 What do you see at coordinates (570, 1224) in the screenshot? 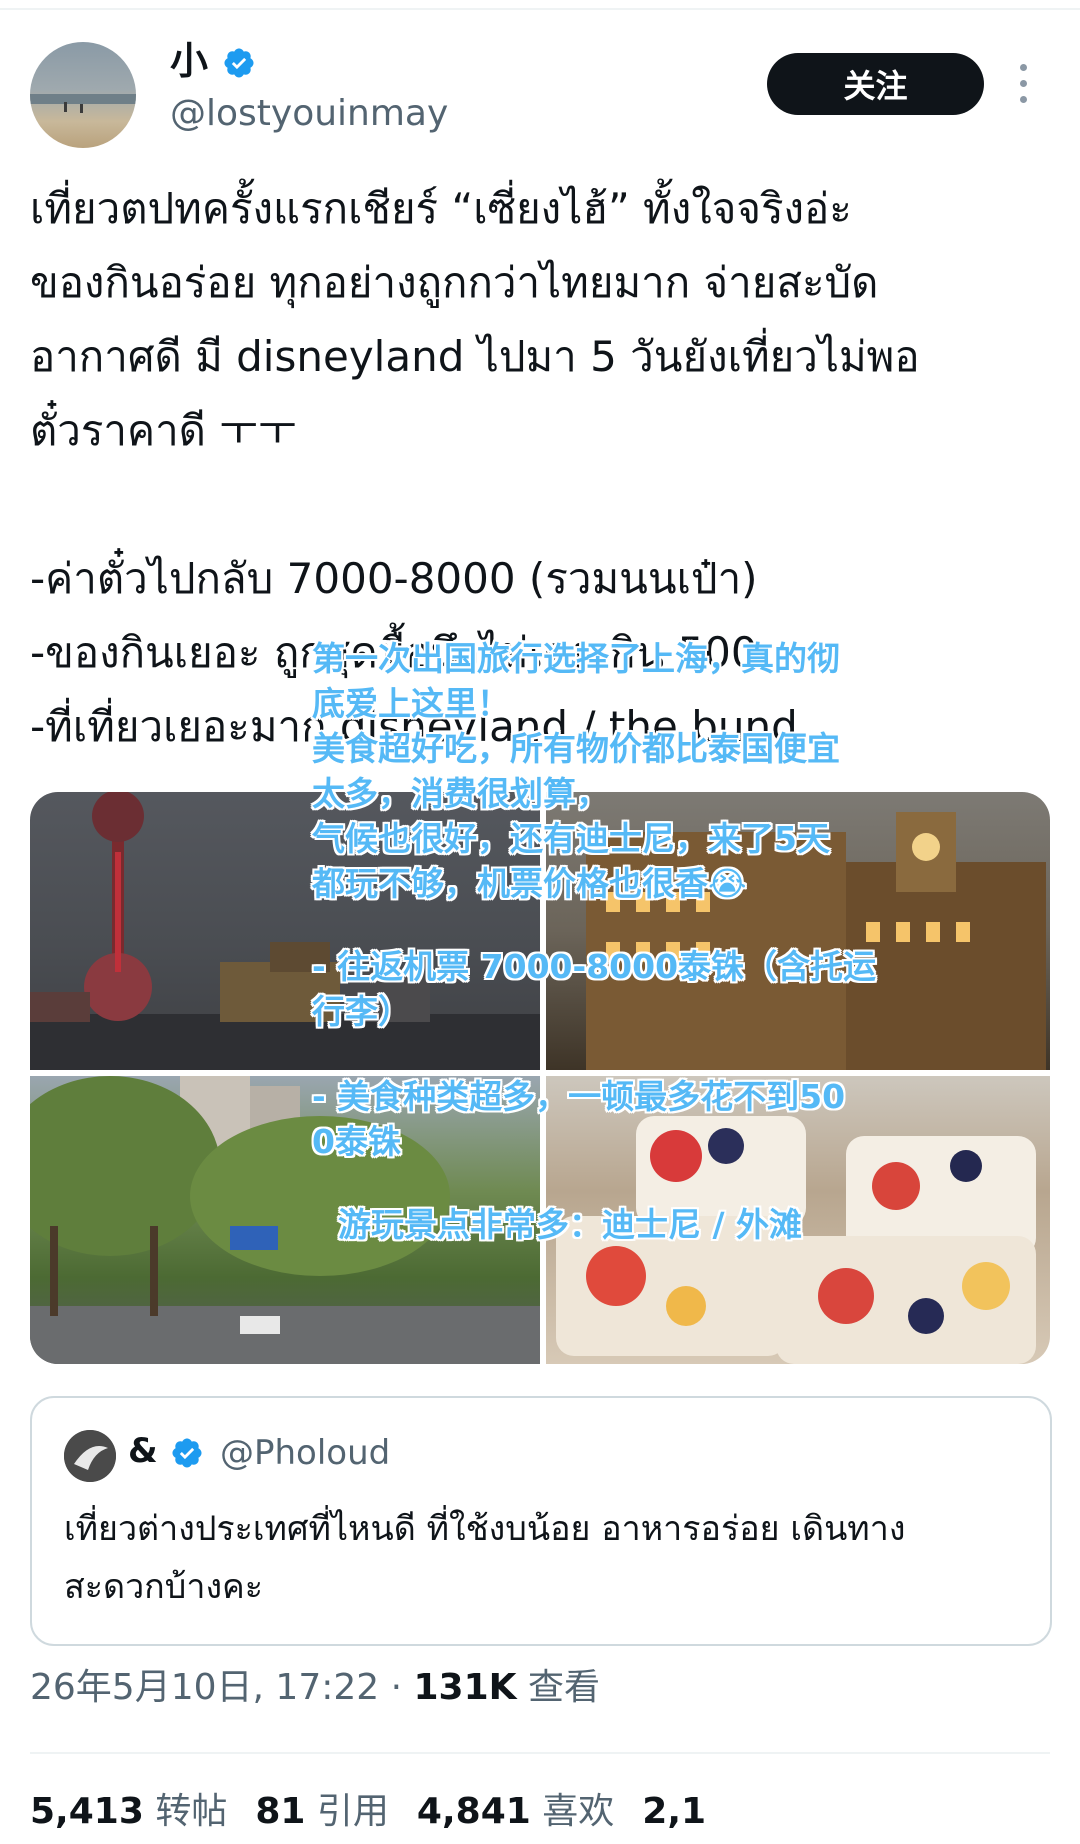
I see `translation-overlay-block4: 游玩景点非常多：迪士尼 / 外滩` at bounding box center [570, 1224].